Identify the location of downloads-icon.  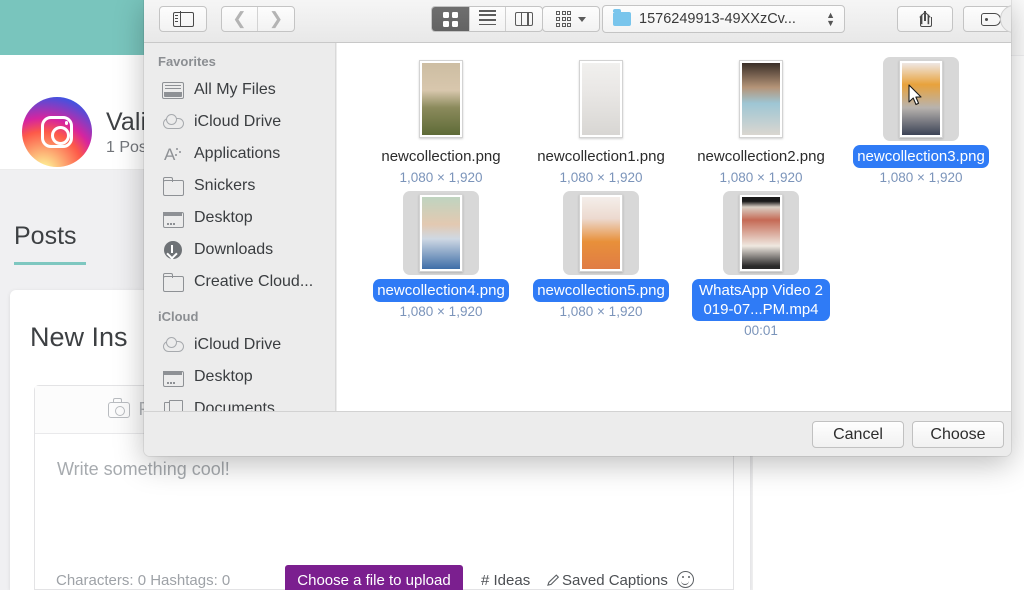
(173, 250).